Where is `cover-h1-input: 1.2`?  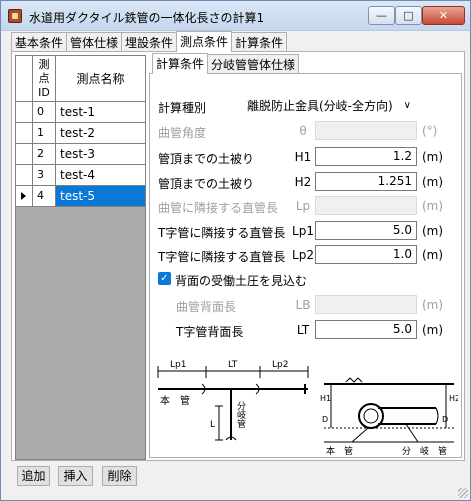 cover-h1-input: 1.2 is located at coordinates (366, 156).